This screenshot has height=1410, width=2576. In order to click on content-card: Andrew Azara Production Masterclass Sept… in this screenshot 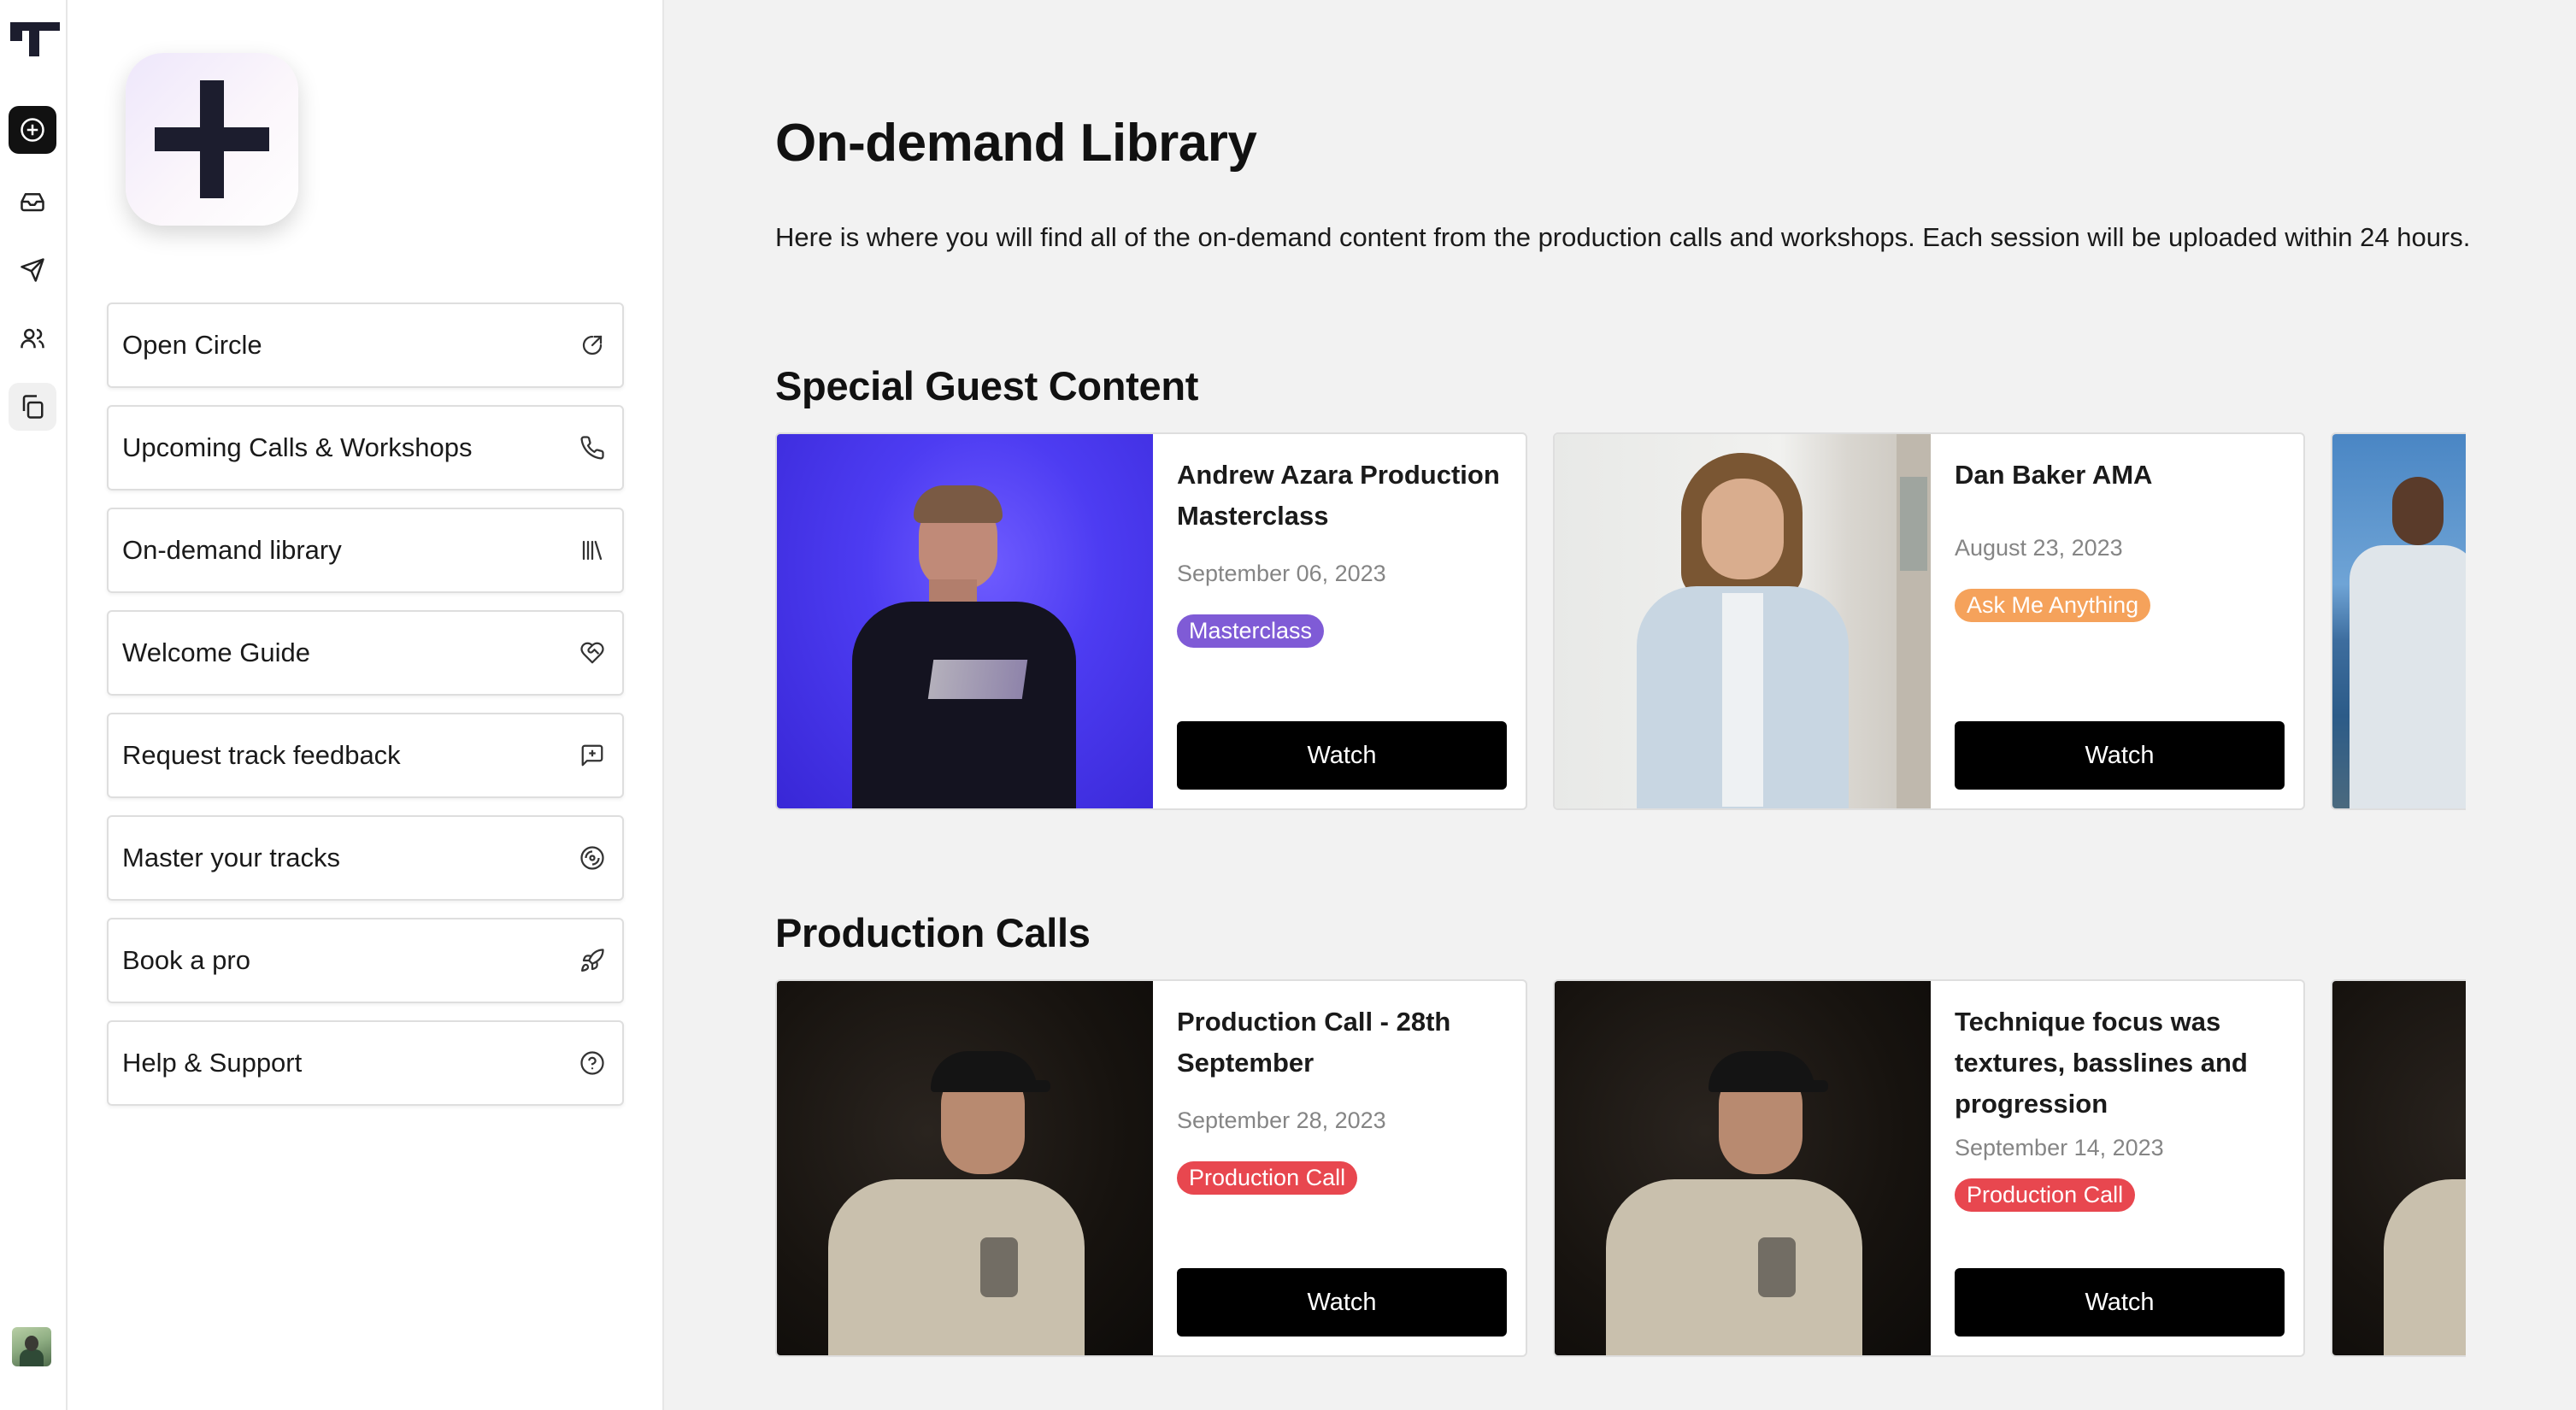, I will do `click(1151, 621)`.